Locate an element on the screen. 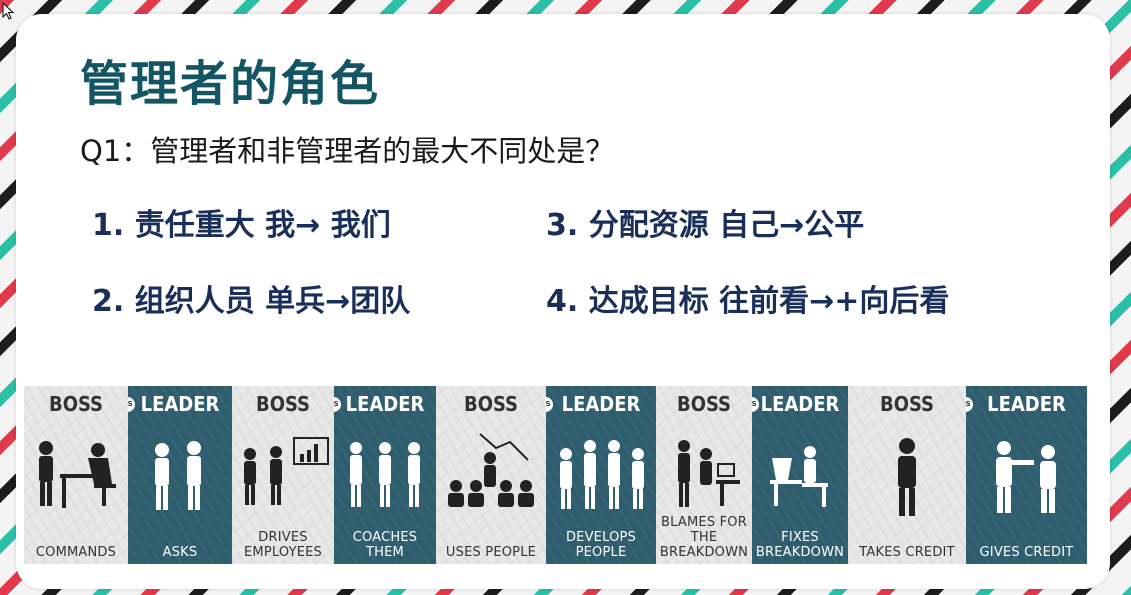 Image resolution: width=1131 pixels, height=595 pixels. leader-panel: VS LEADER ASKS is located at coordinates (180, 475).